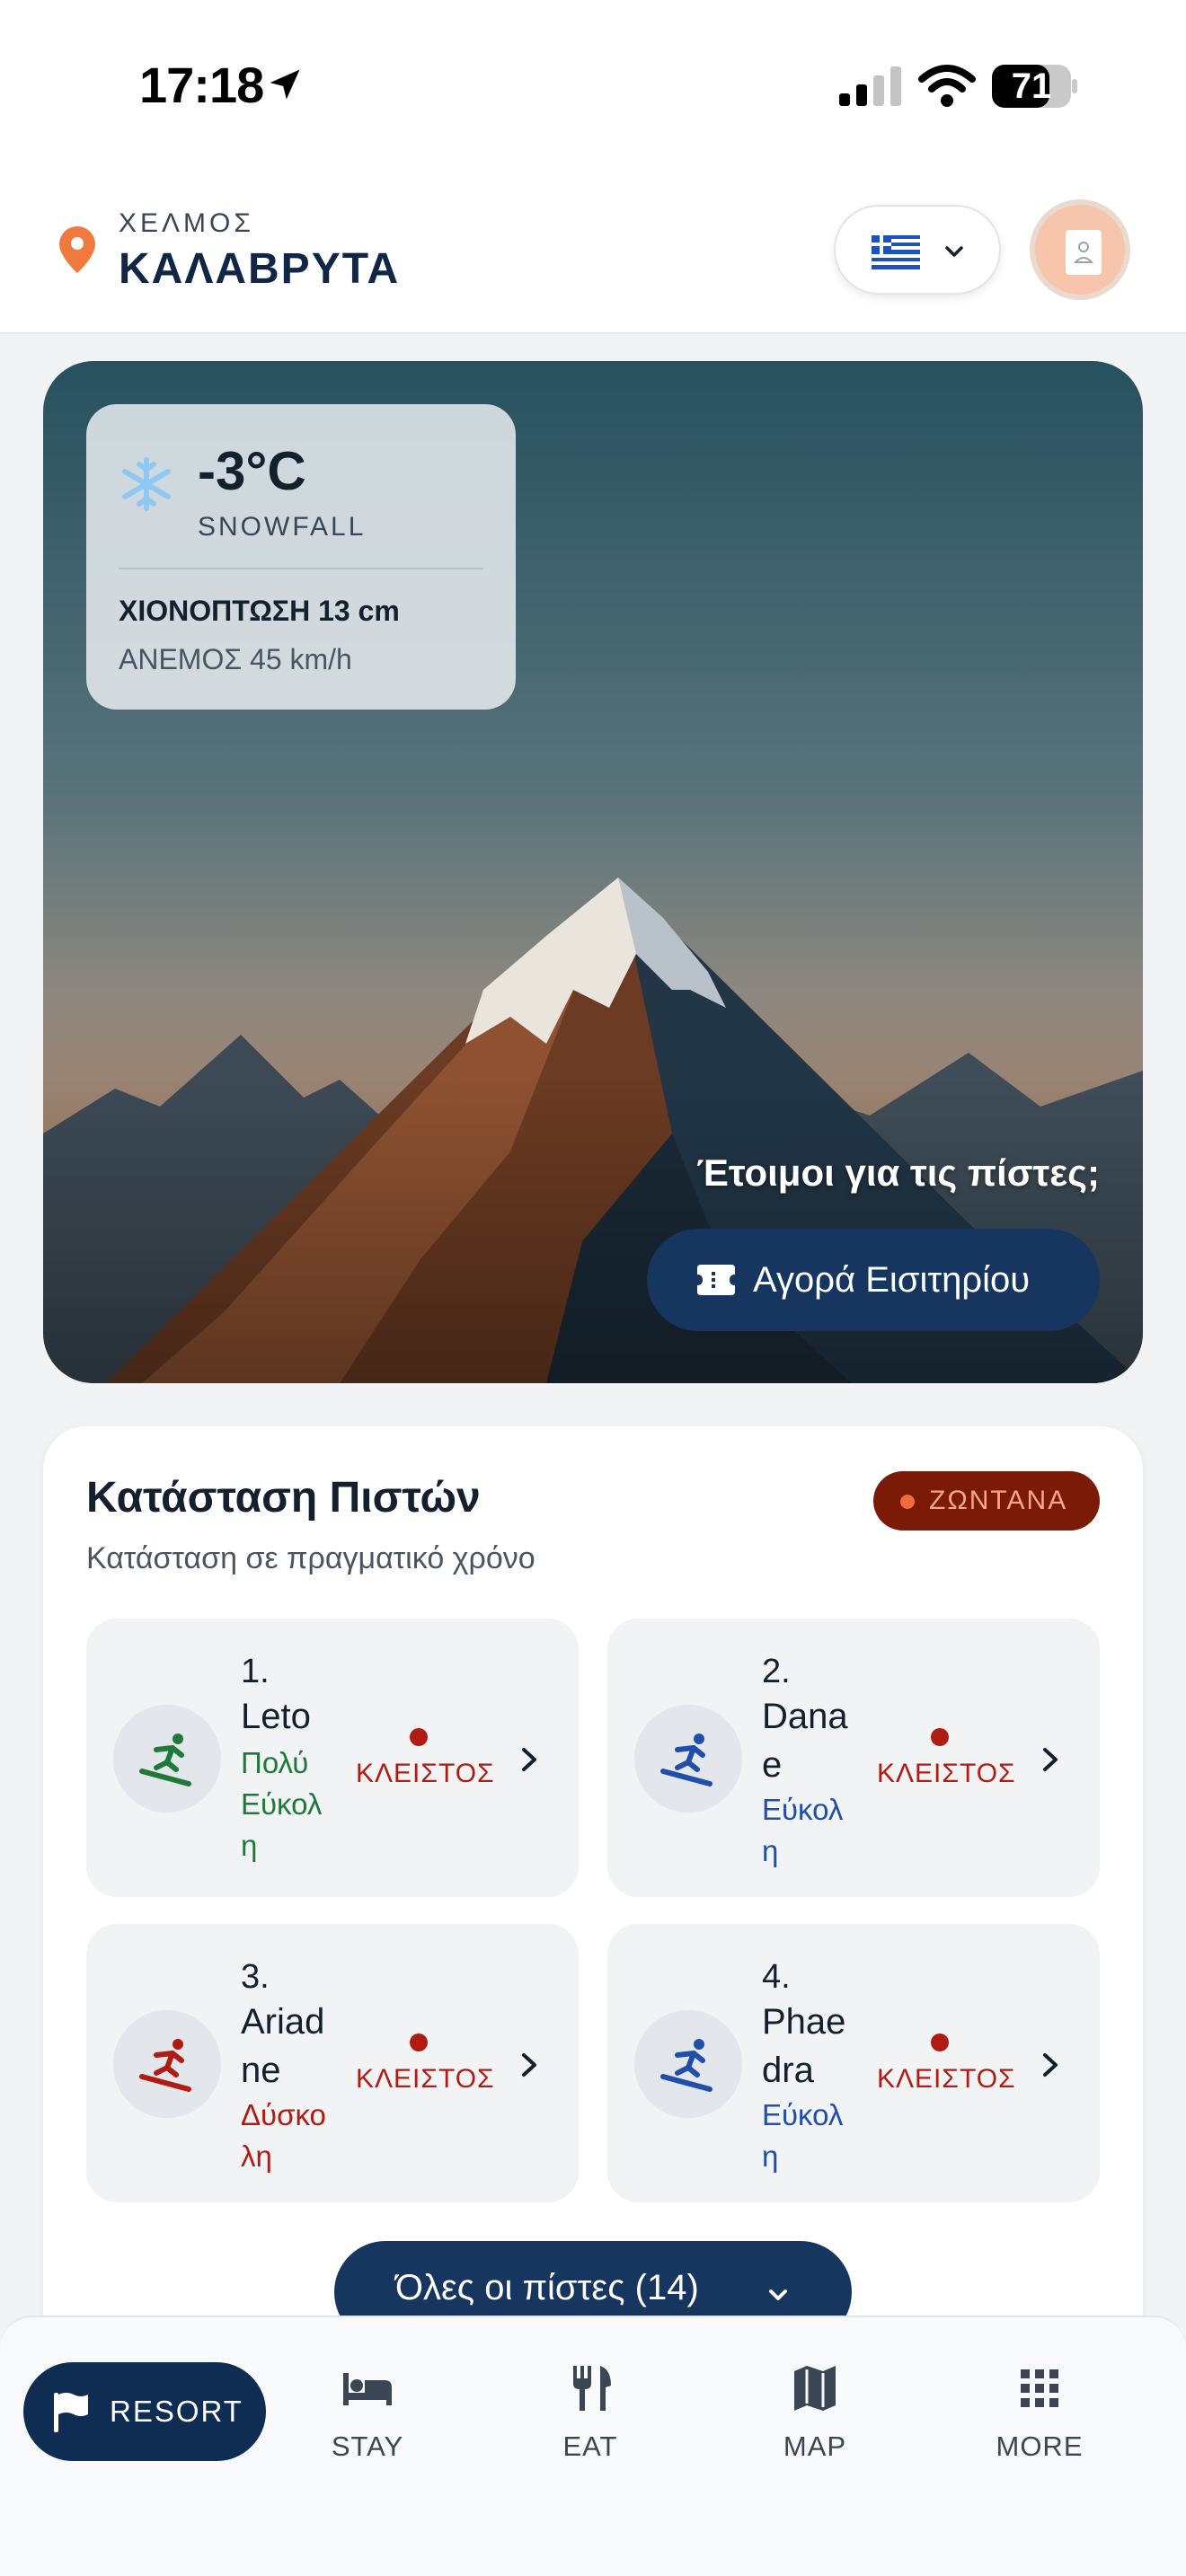 Image resolution: width=1186 pixels, height=2576 pixels. What do you see at coordinates (892, 1280) in the screenshot?
I see `buy-ticket-label: Αγορά Εισιτηρίου` at bounding box center [892, 1280].